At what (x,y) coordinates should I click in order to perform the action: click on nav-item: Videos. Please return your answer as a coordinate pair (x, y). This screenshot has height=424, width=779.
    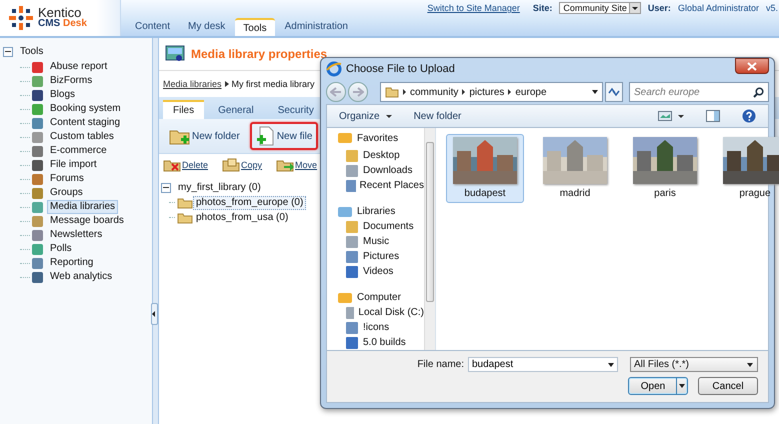
    Looking at the image, I should click on (375, 271).